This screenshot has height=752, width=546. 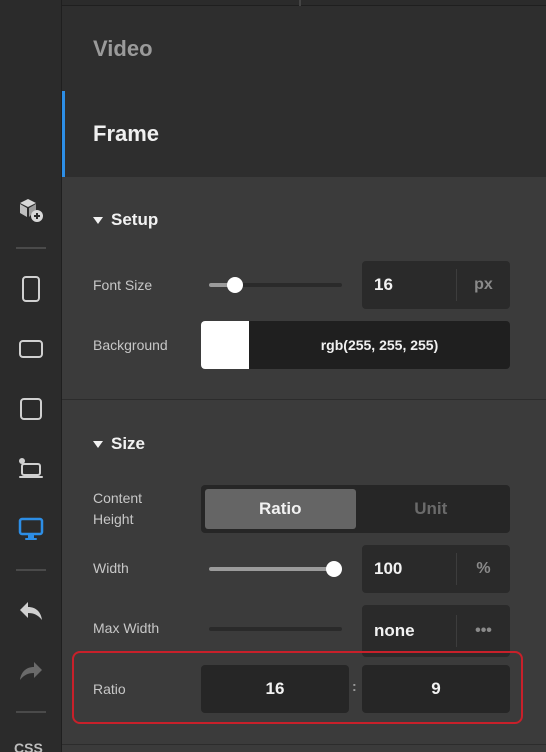 What do you see at coordinates (128, 443) in the screenshot?
I see `size-title: Size` at bounding box center [128, 443].